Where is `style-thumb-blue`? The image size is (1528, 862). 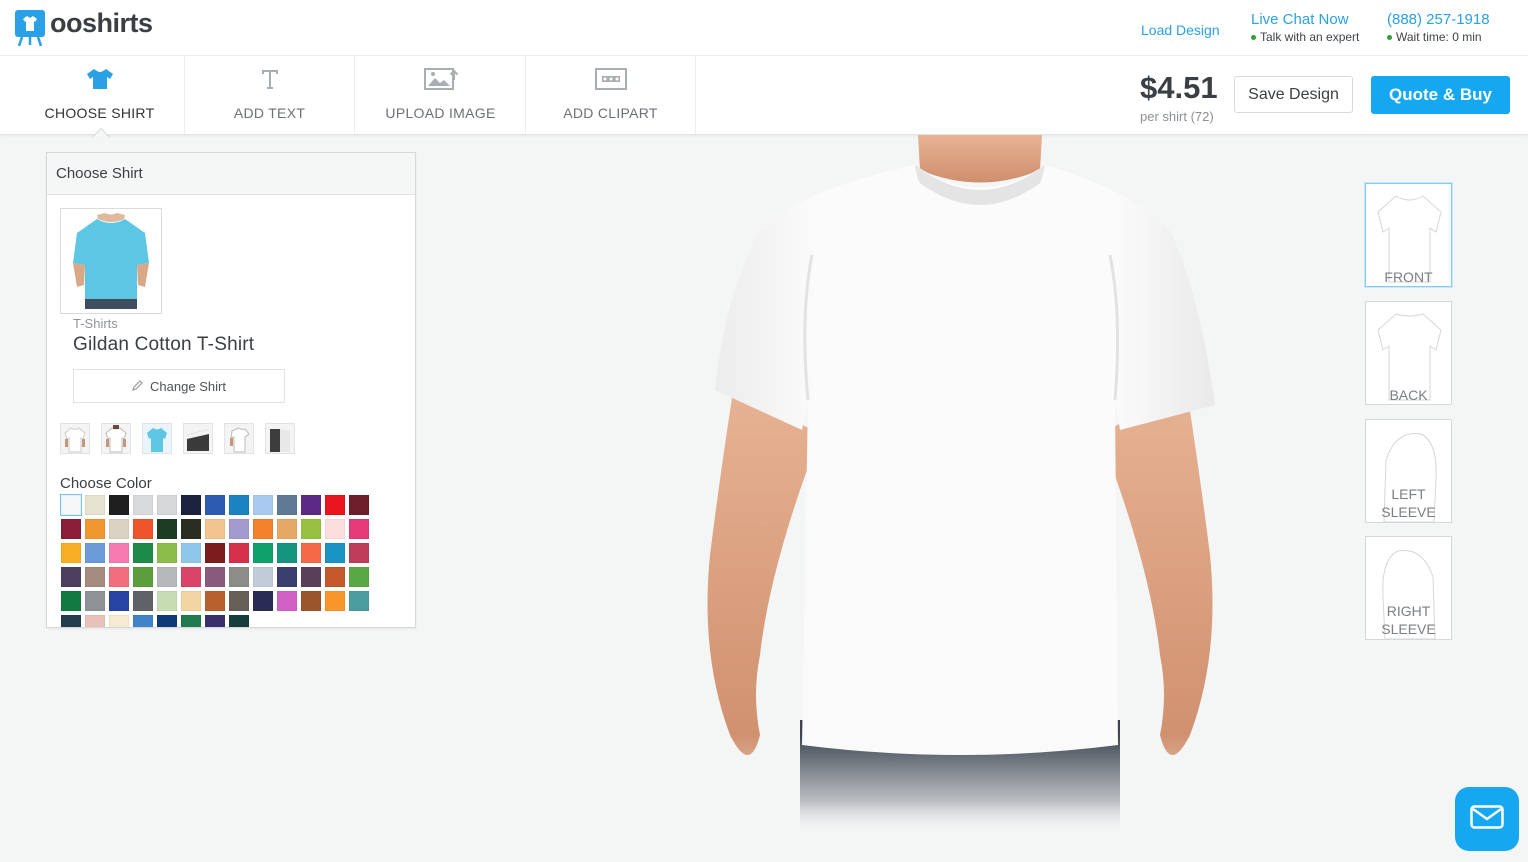 style-thumb-blue is located at coordinates (157, 438).